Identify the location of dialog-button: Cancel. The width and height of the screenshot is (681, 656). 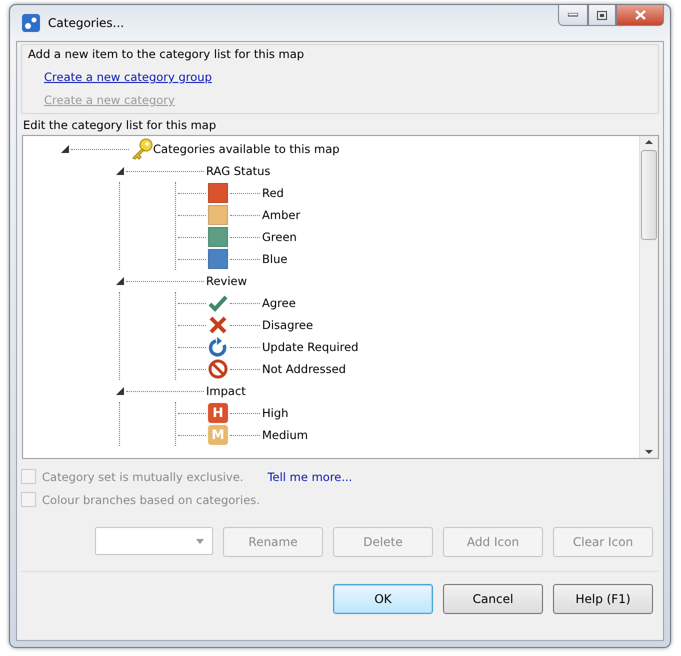
(493, 599).